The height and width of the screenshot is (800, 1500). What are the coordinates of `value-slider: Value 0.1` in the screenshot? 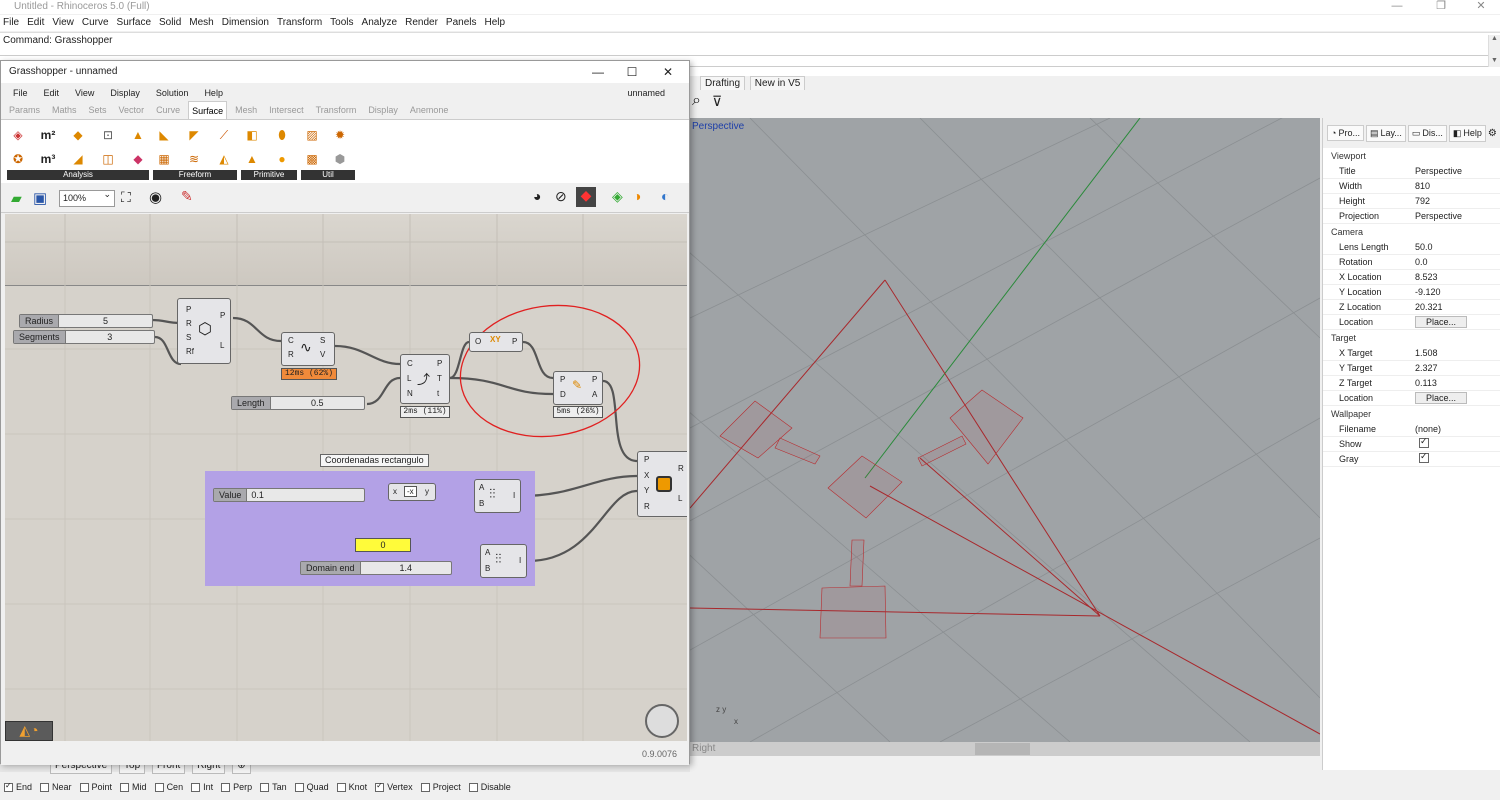 It's located at (289, 495).